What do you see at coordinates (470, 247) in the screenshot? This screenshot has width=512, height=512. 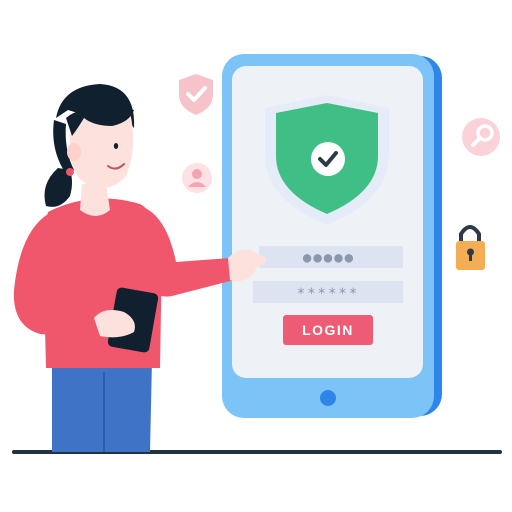 I see `padlock-icon` at bounding box center [470, 247].